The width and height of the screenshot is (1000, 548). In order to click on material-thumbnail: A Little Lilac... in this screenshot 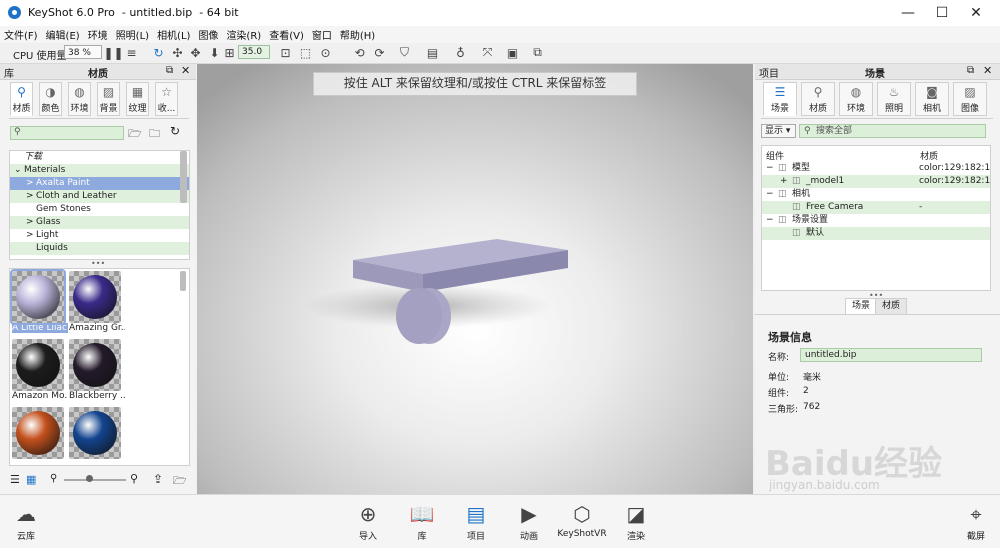, I will do `click(39, 301)`.